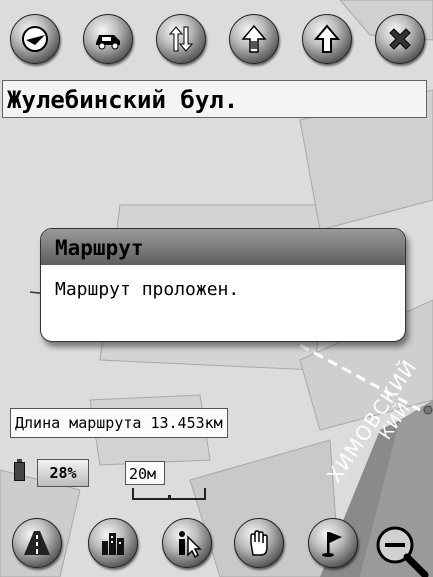 The width and height of the screenshot is (433, 577). Describe the element at coordinates (190, 545) in the screenshot. I see `info-cursor-icon` at that location.